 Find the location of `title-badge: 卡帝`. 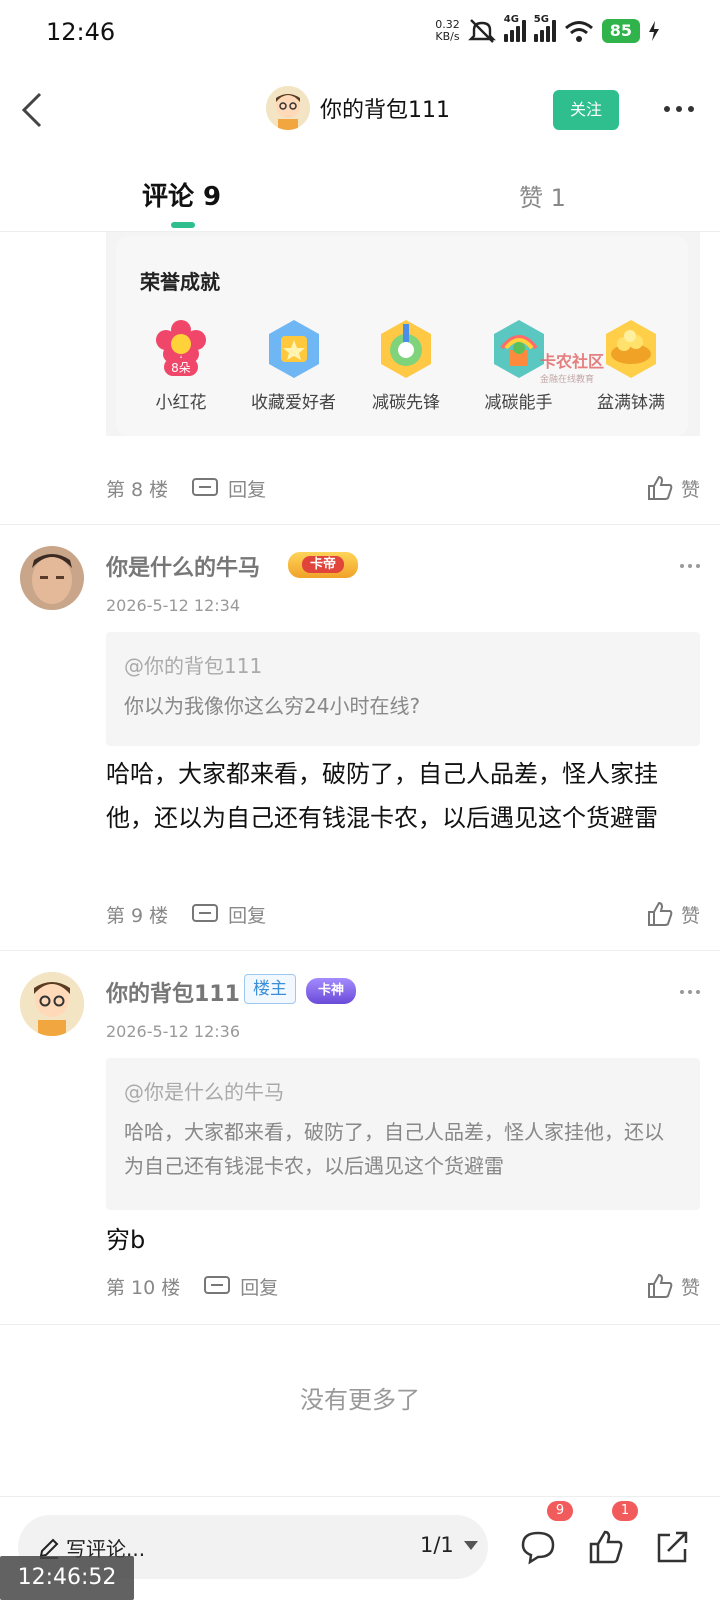

title-badge: 卡帝 is located at coordinates (323, 565).